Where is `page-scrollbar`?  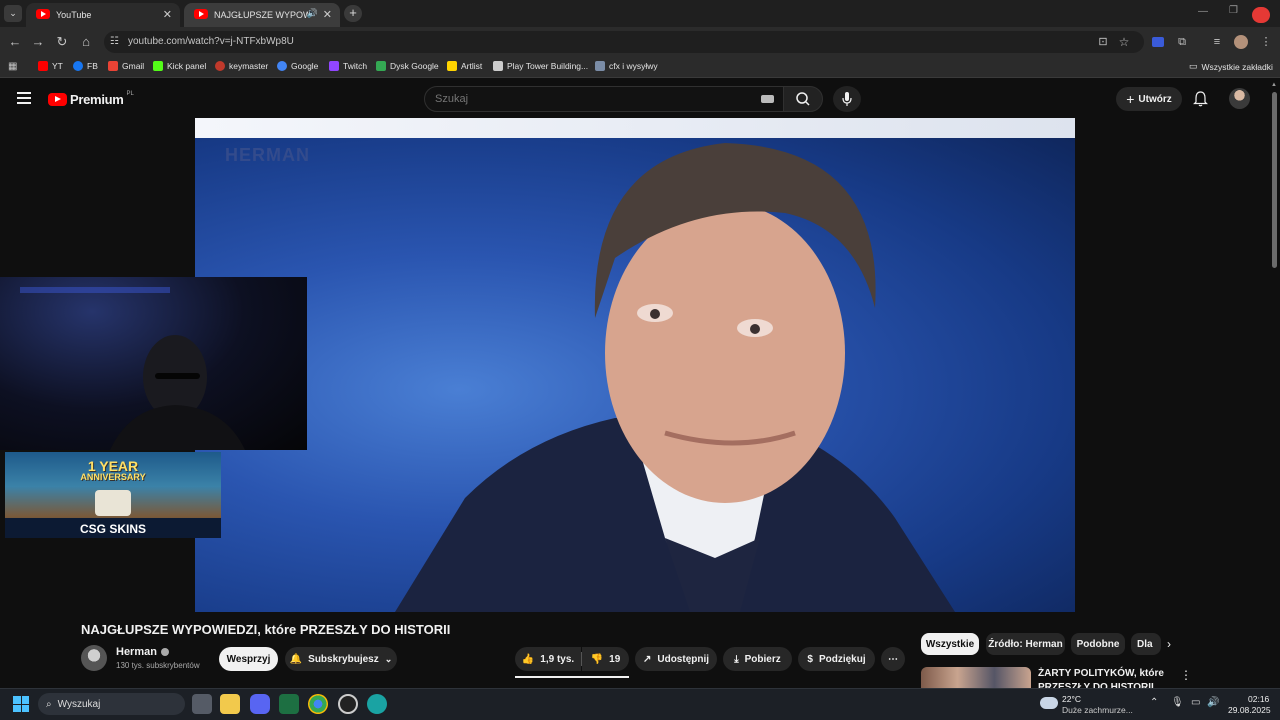 page-scrollbar is located at coordinates (1274, 180).